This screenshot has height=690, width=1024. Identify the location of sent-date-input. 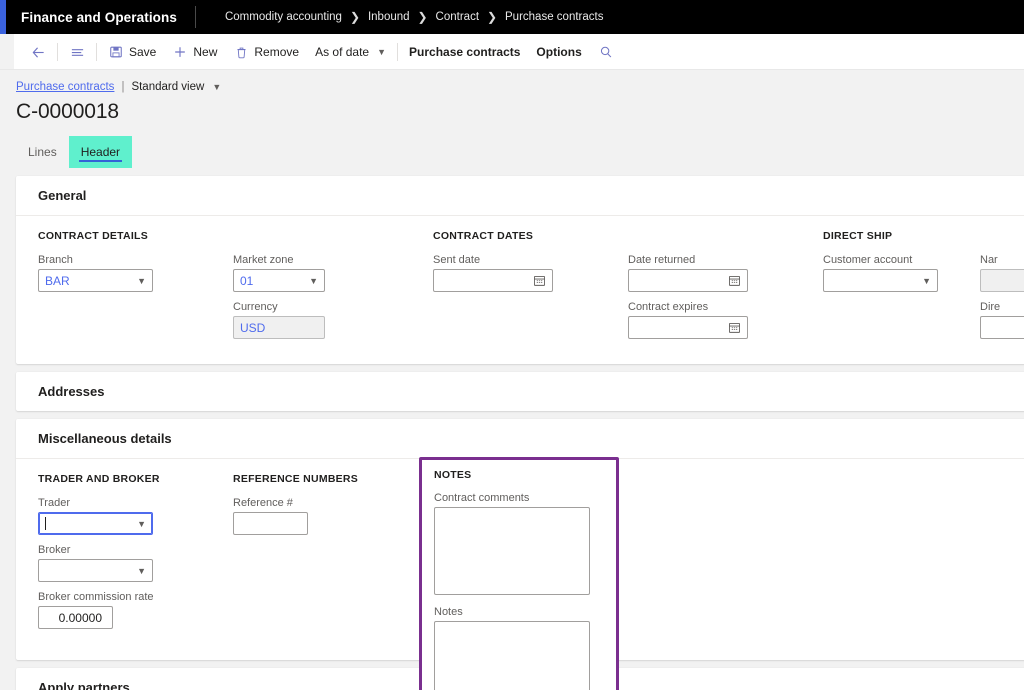
(493, 280).